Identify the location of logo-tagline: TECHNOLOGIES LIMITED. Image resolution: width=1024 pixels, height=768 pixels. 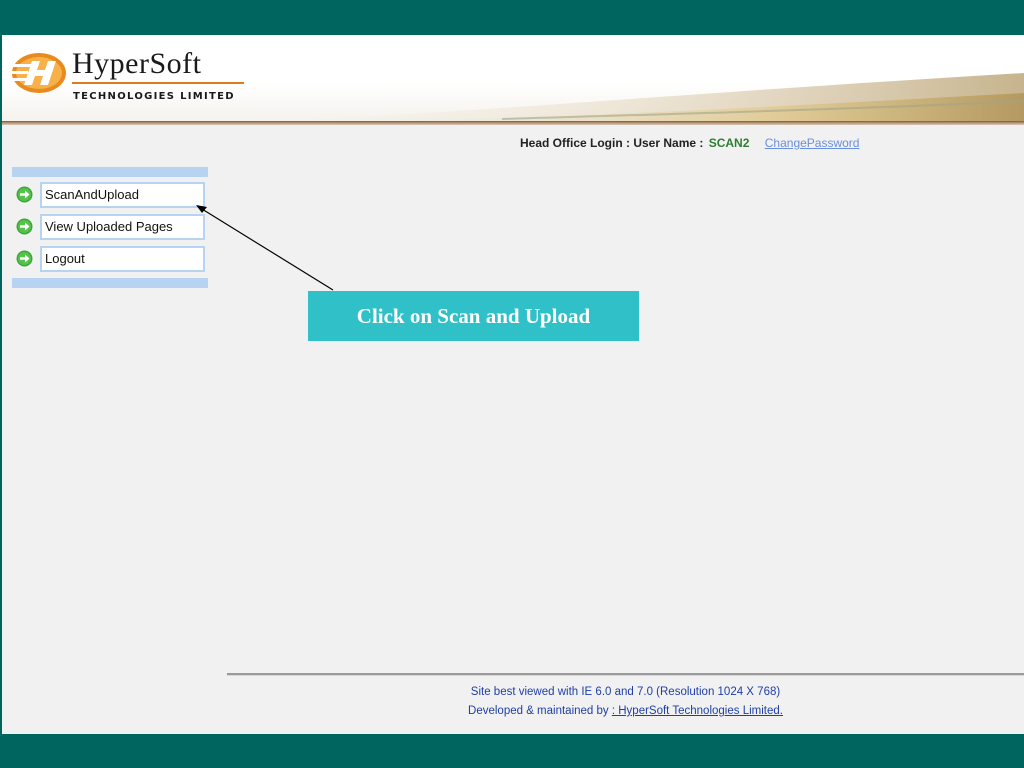
(154, 96).